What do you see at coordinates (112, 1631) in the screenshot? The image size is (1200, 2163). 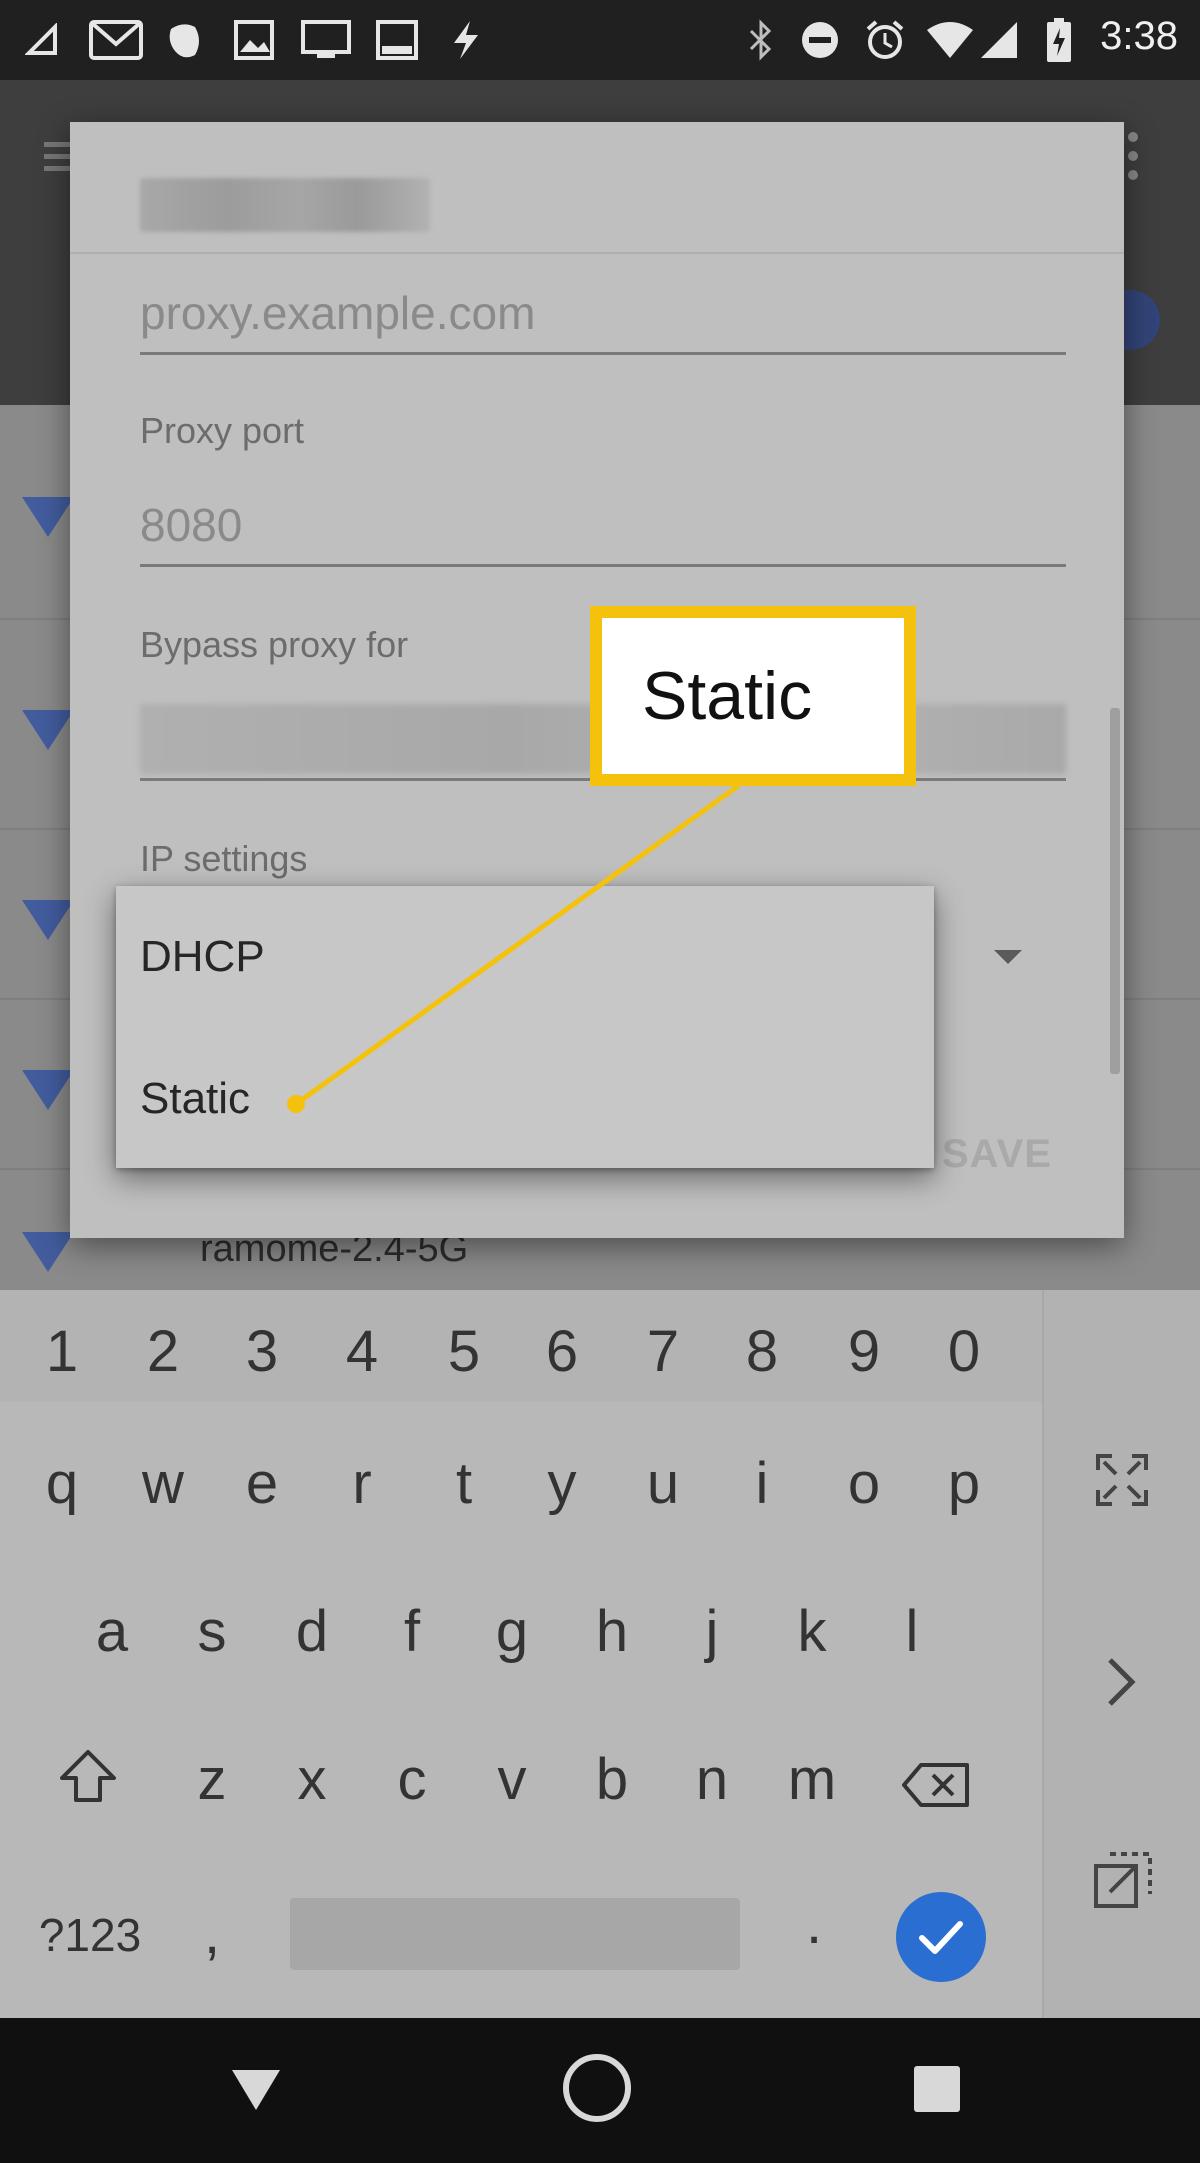 I see `key-a: a` at bounding box center [112, 1631].